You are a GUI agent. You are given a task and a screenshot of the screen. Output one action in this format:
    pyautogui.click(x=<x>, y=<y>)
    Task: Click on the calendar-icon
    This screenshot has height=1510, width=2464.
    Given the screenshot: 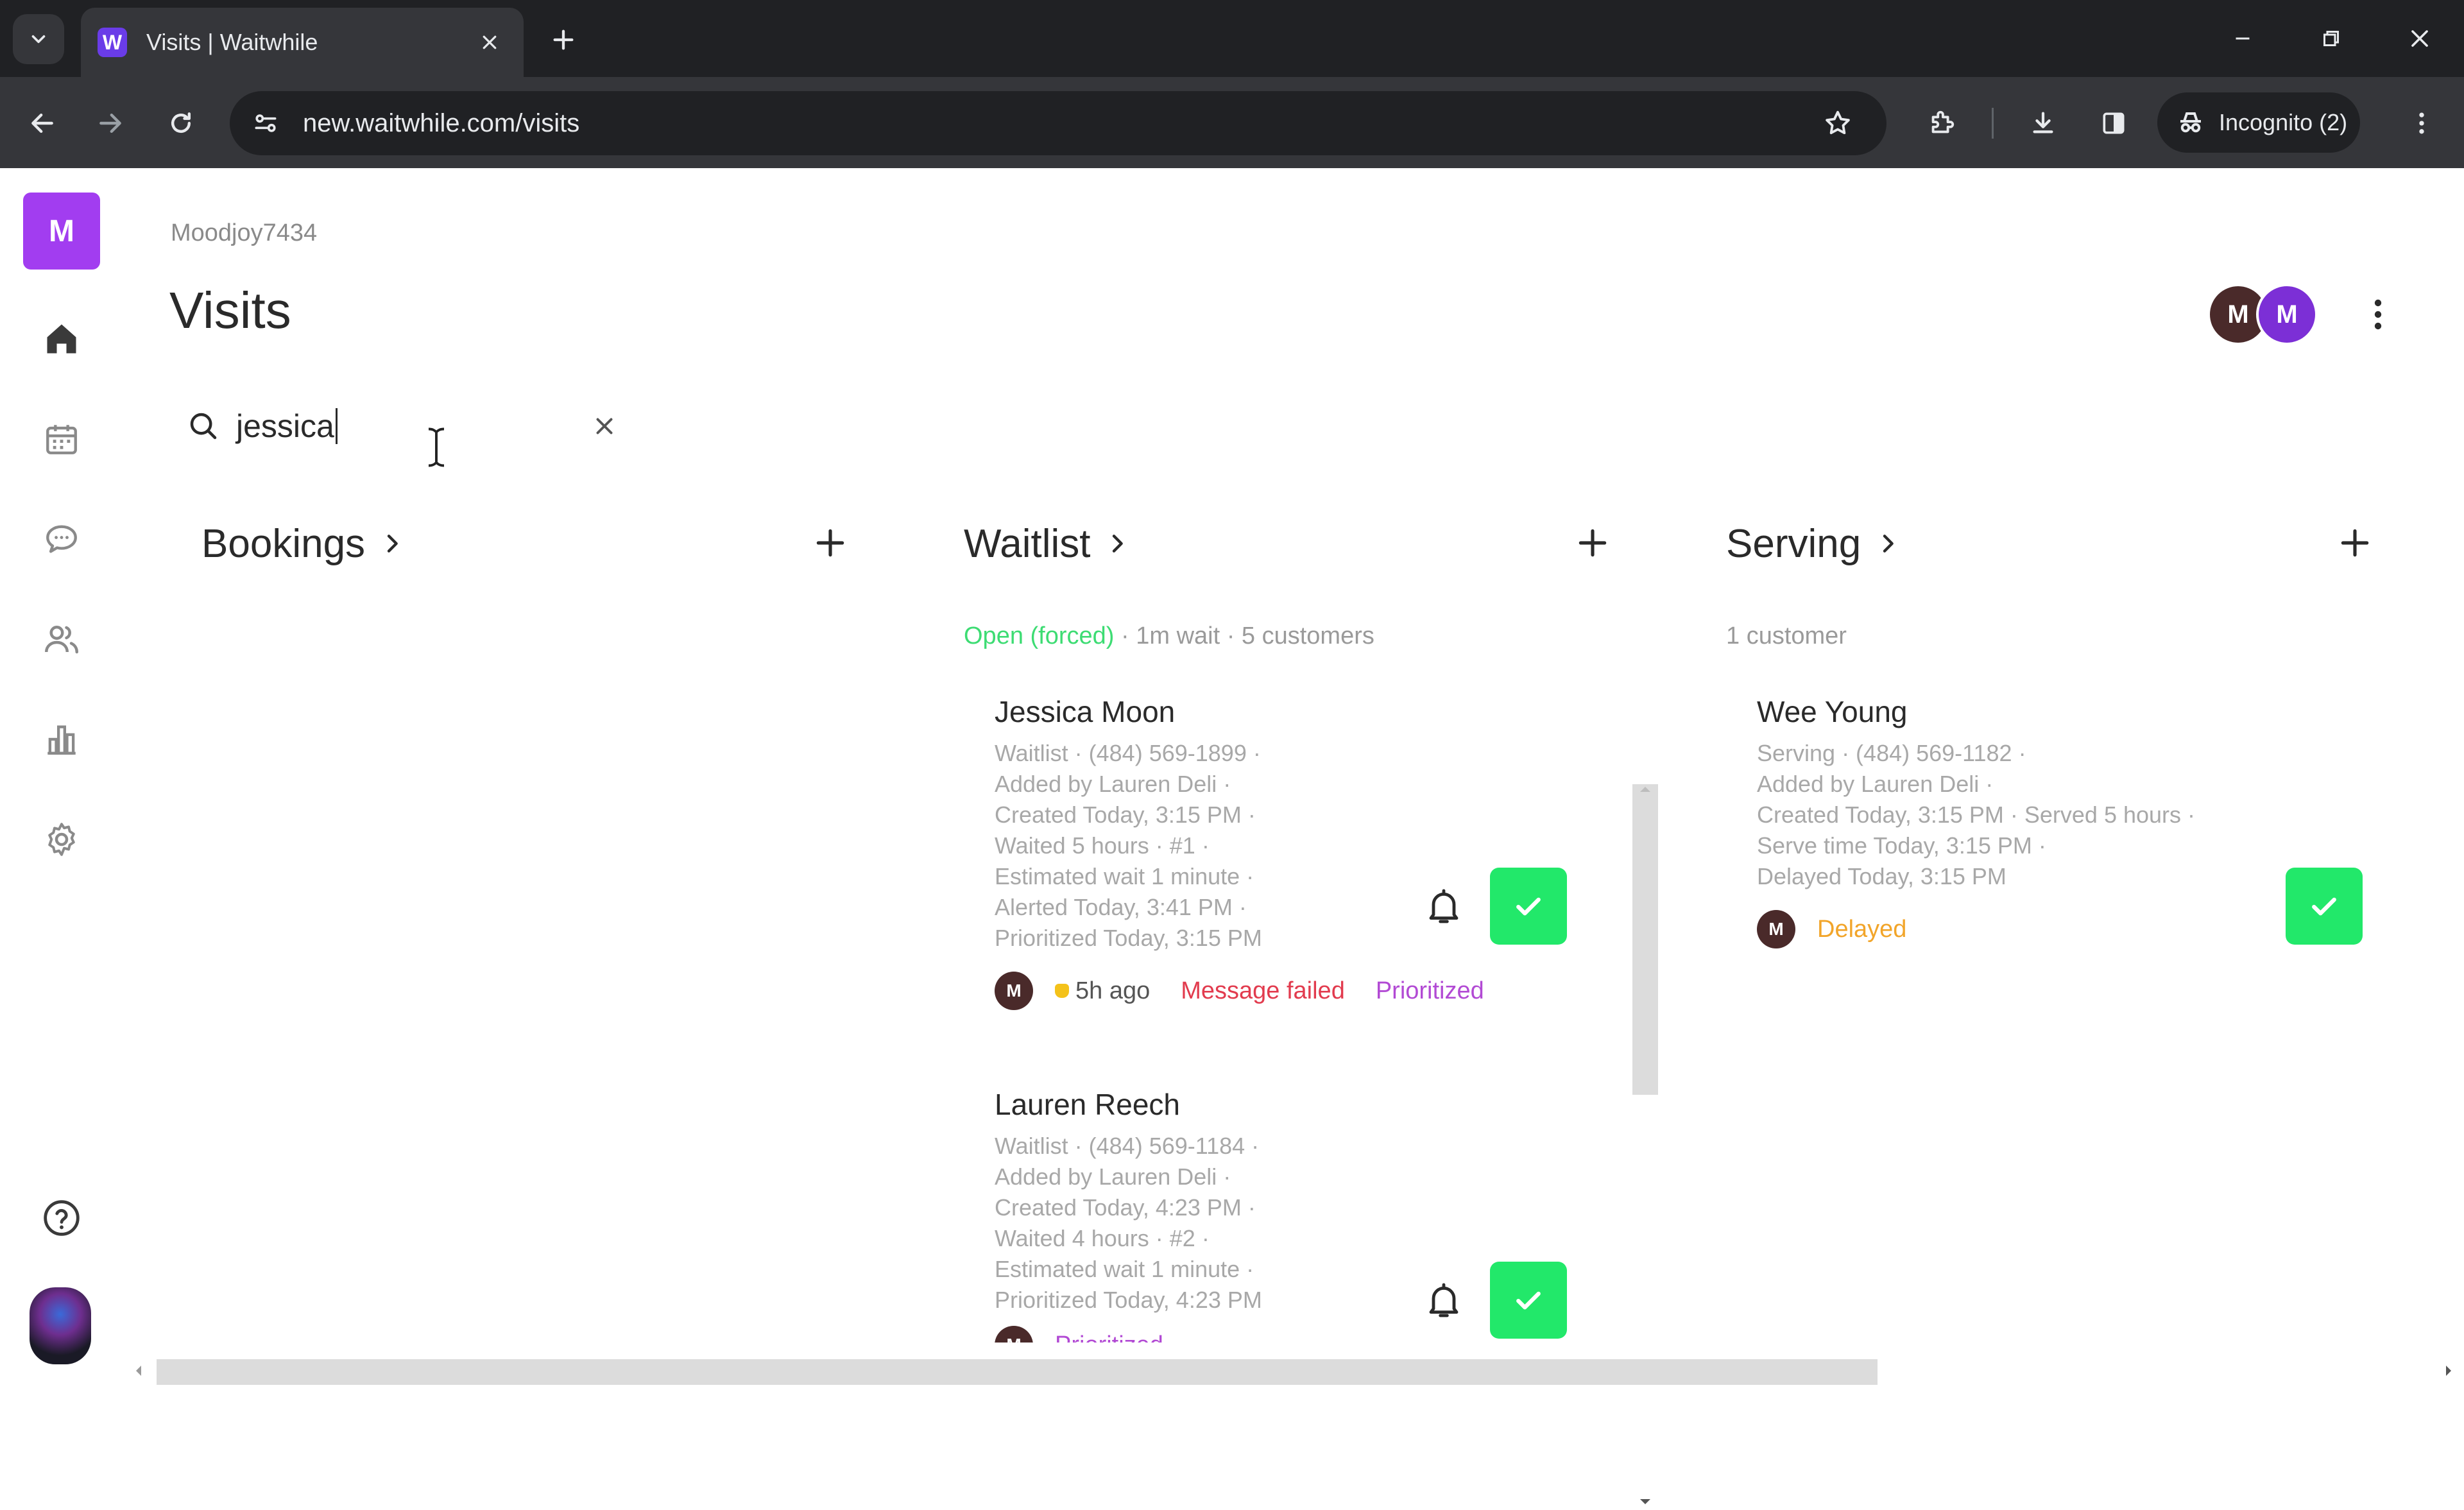 What is the action you would take?
    pyautogui.click(x=62, y=439)
    